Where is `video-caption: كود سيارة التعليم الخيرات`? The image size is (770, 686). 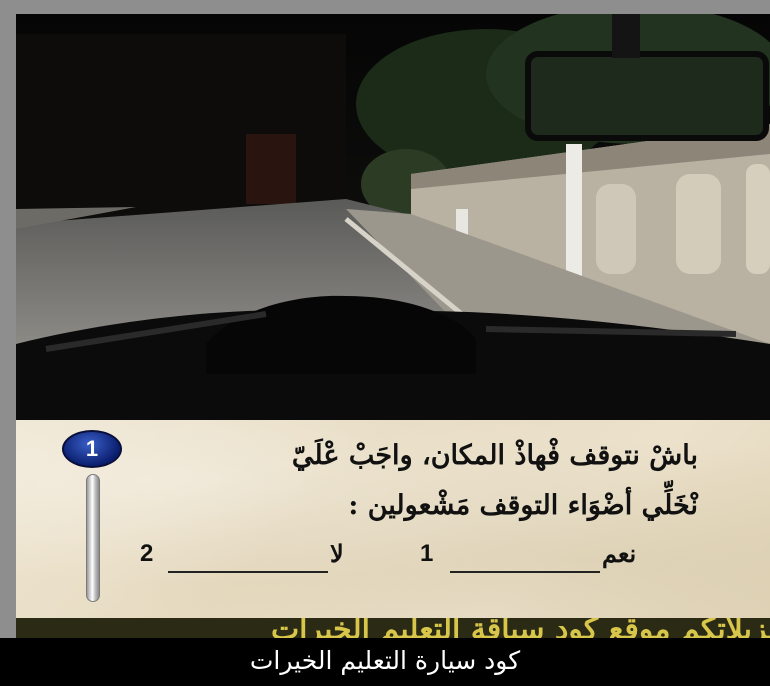
video-caption: كود سيارة التعليم الخيرات is located at coordinates (385, 662).